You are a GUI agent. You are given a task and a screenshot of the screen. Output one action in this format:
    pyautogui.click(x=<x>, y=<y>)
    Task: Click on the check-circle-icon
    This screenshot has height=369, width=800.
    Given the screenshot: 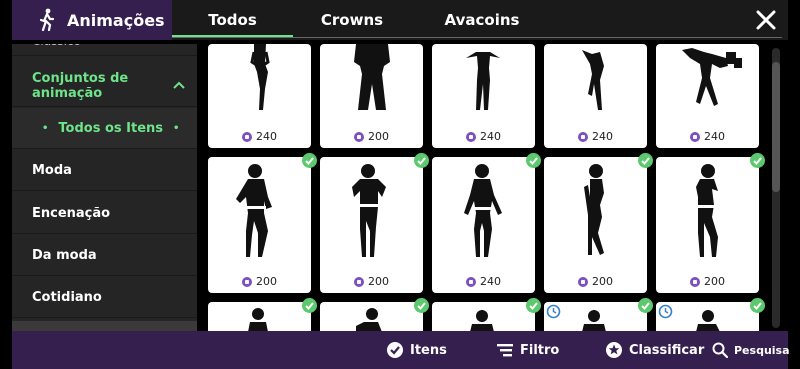 What is the action you would take?
    pyautogui.click(x=395, y=350)
    